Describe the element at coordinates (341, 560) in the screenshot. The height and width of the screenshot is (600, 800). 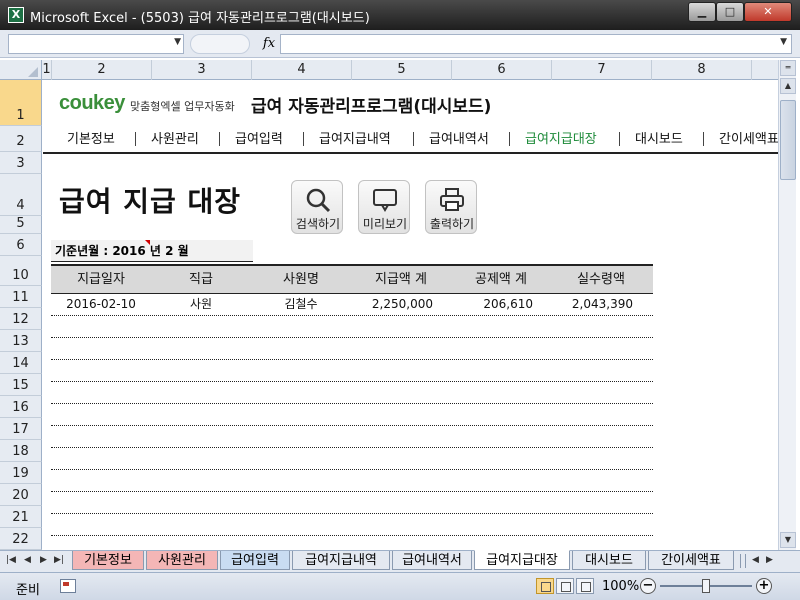
I see `sheet-tab: 급여지급내역` at that location.